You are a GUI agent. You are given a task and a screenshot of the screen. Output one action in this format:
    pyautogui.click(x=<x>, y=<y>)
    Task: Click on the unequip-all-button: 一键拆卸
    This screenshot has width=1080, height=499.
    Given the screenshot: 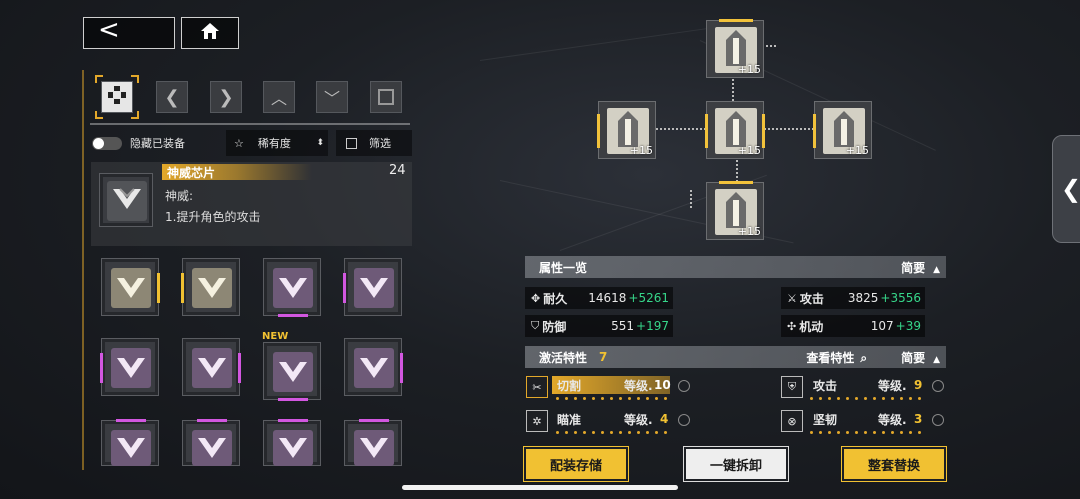 What is the action you would take?
    pyautogui.click(x=736, y=464)
    